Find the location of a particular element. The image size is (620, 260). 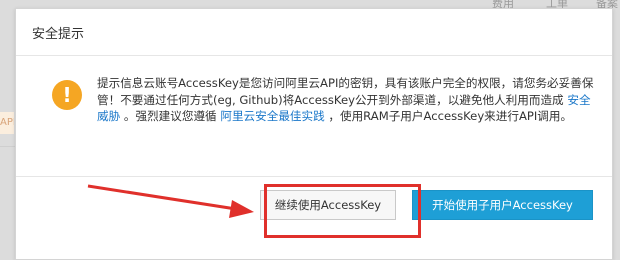

dialog-title: 安全提示 is located at coordinates (58, 34).